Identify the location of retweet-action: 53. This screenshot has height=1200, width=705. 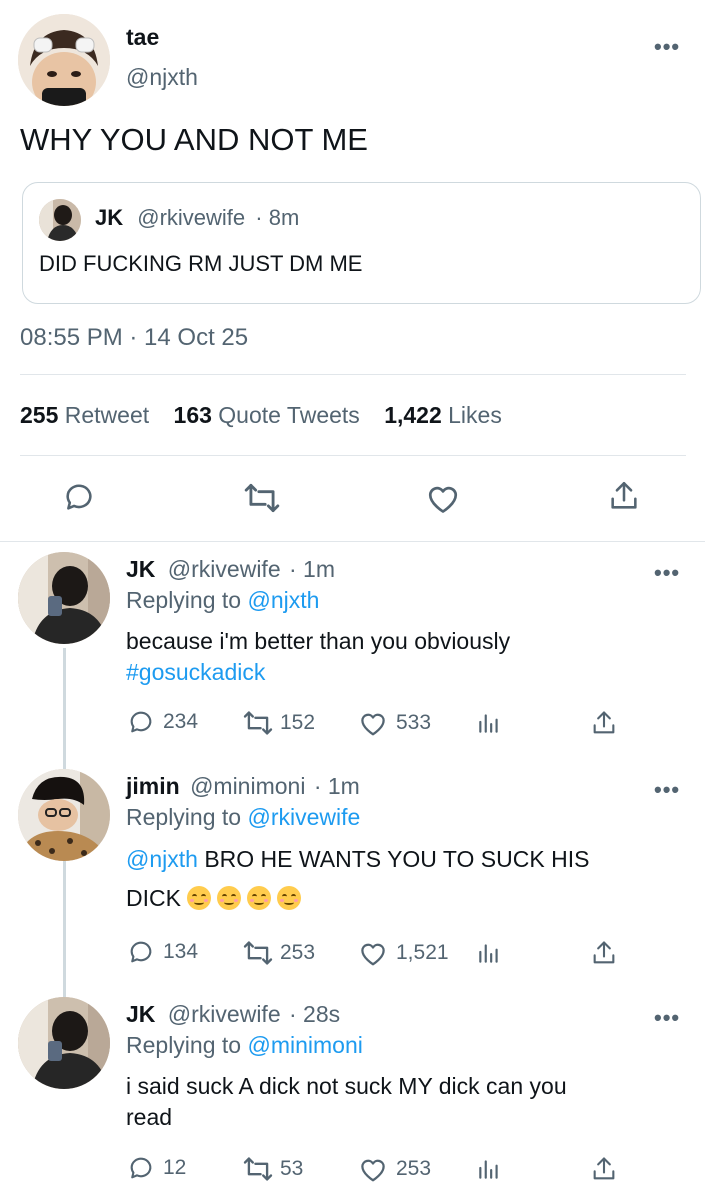
(272, 1169).